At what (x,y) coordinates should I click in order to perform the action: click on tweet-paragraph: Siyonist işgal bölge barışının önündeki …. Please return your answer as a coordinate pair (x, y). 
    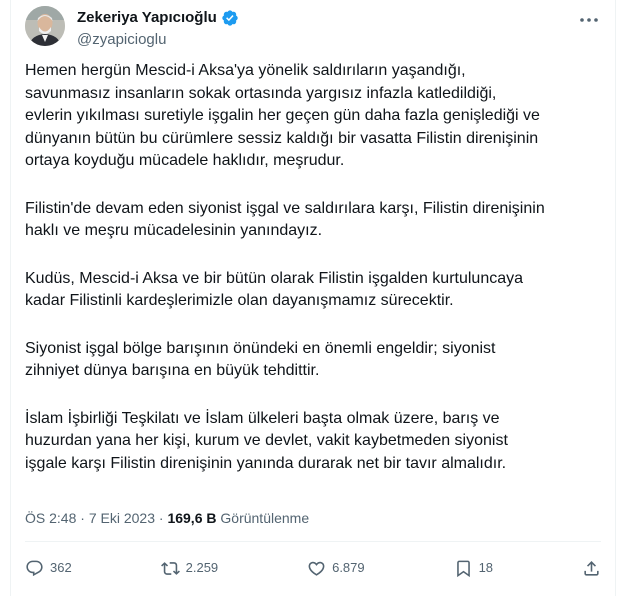
    Looking at the image, I should click on (260, 359).